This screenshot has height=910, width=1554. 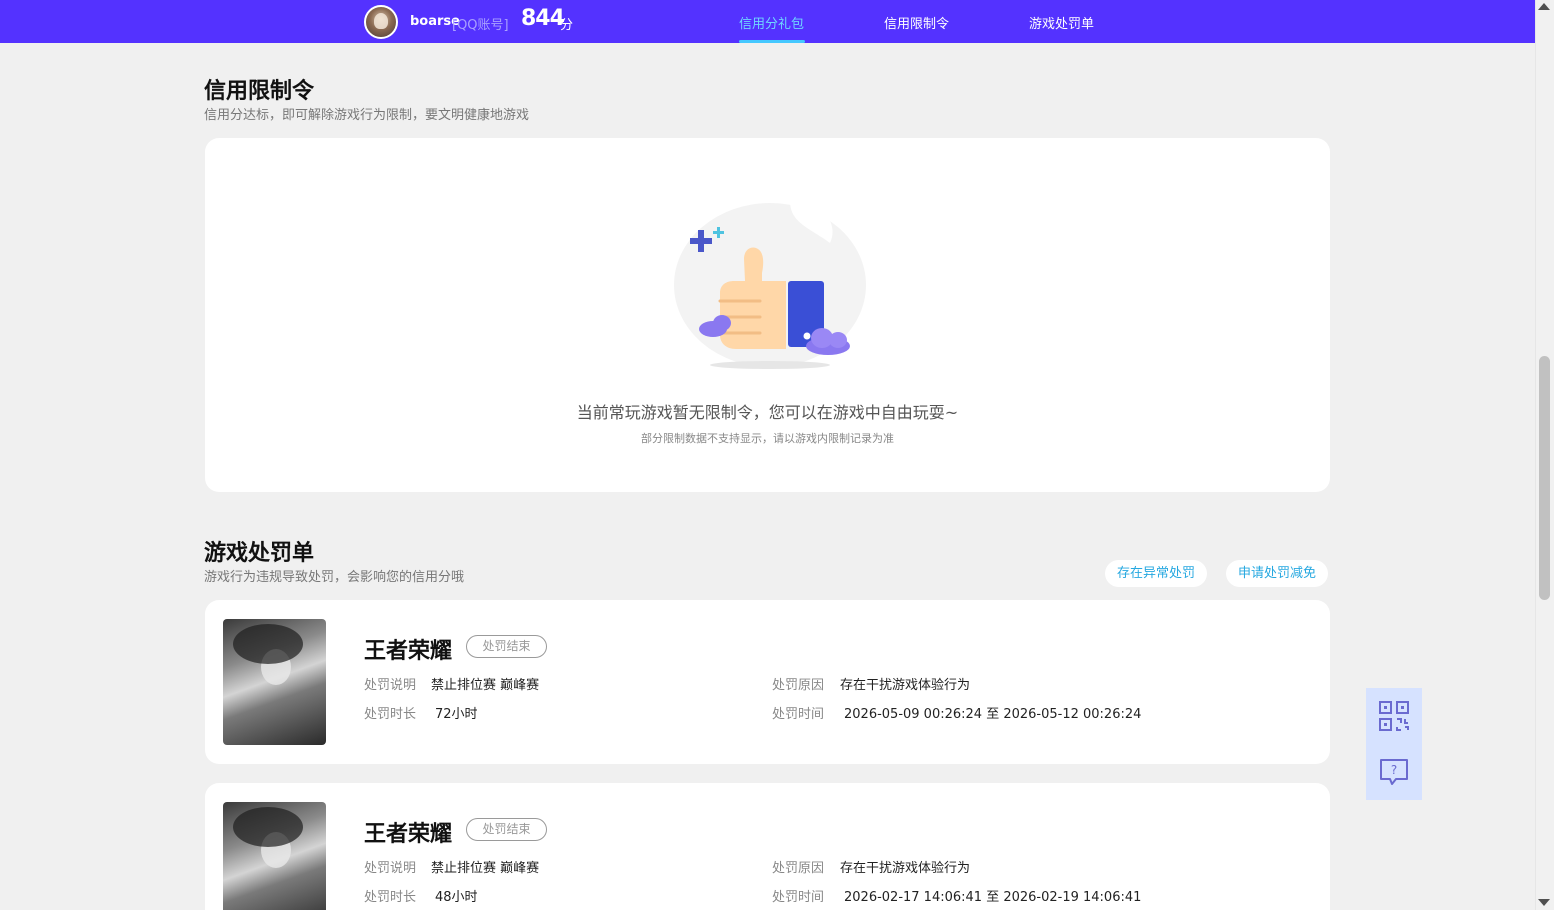 I want to click on thumbs-up-illustration, so click(x=770, y=284).